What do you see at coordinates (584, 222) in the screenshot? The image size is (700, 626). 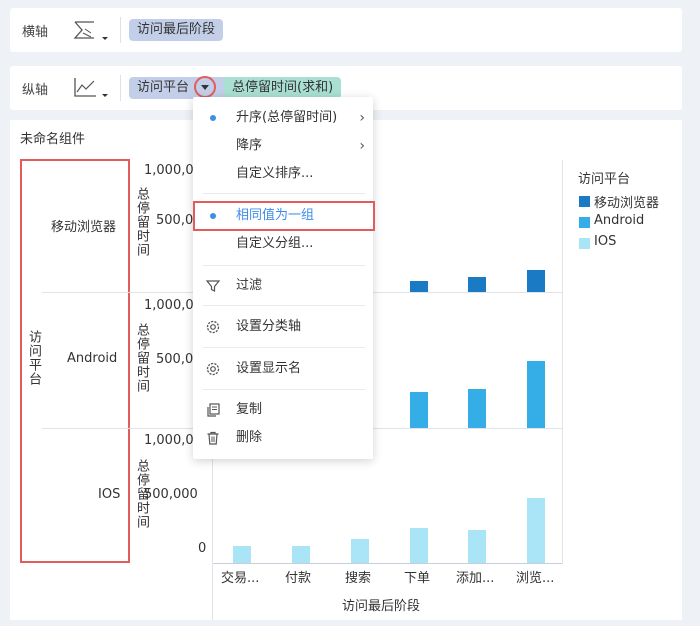 I see `legend-swatch-android` at bounding box center [584, 222].